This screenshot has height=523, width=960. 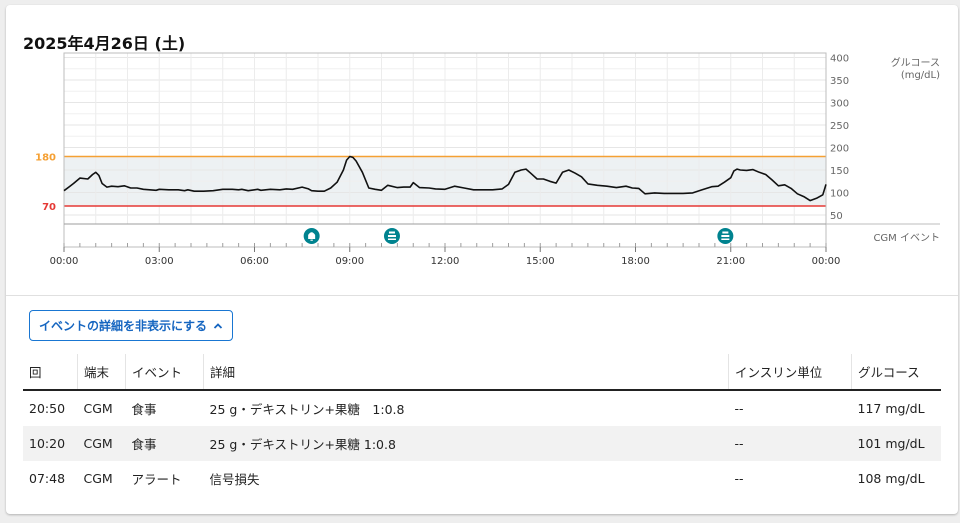 I want to click on y-axis-title: (mg/dL), so click(x=920, y=75).